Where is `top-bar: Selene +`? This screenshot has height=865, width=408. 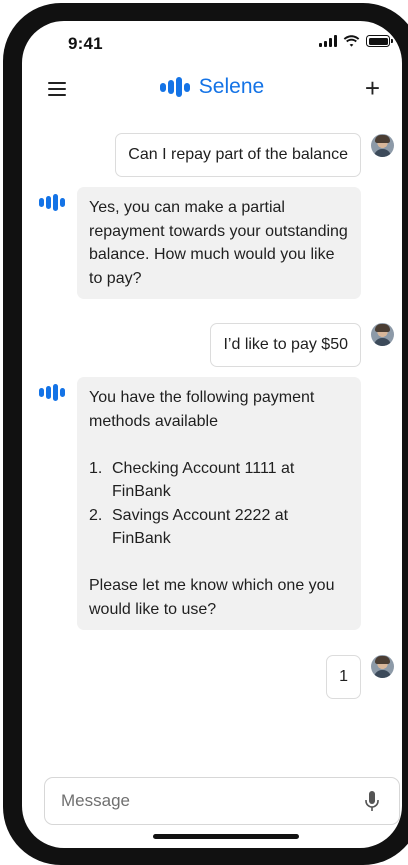 top-bar: Selene + is located at coordinates (212, 89).